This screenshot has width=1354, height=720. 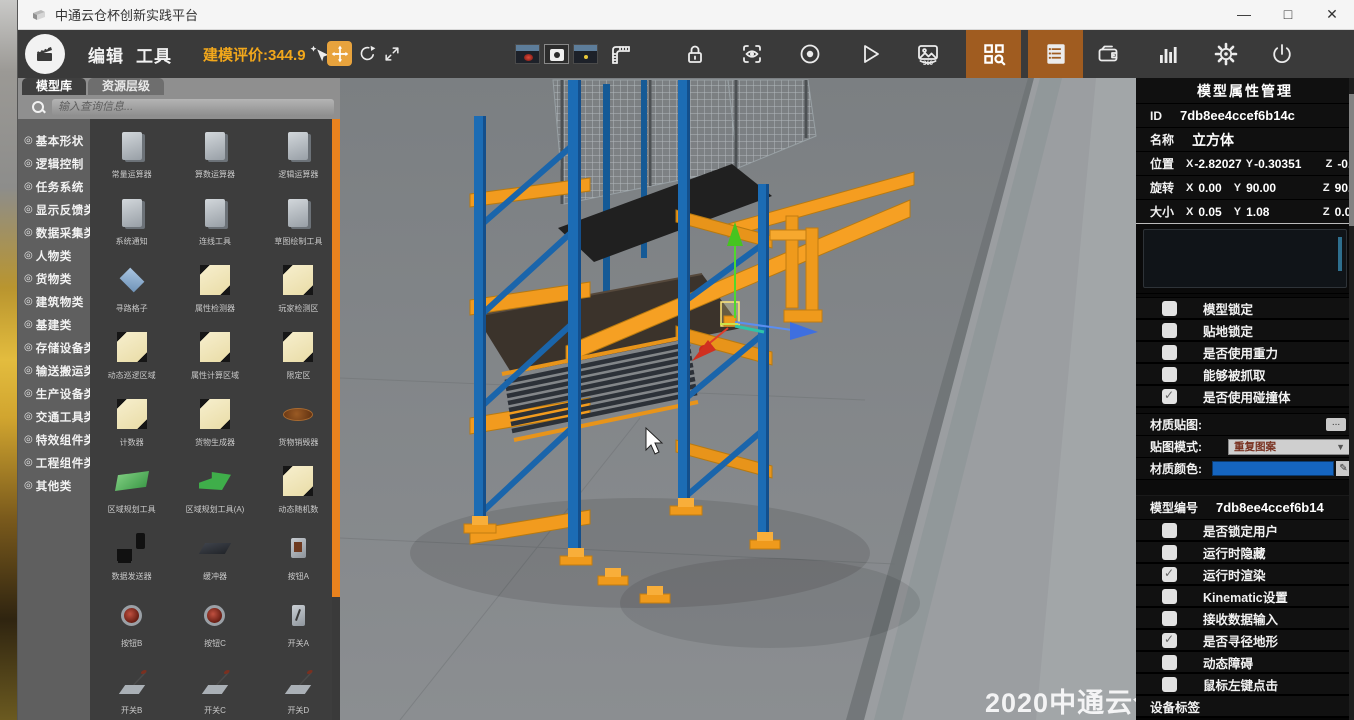 What do you see at coordinates (1245, 258) in the screenshot?
I see `notes-textarea` at bounding box center [1245, 258].